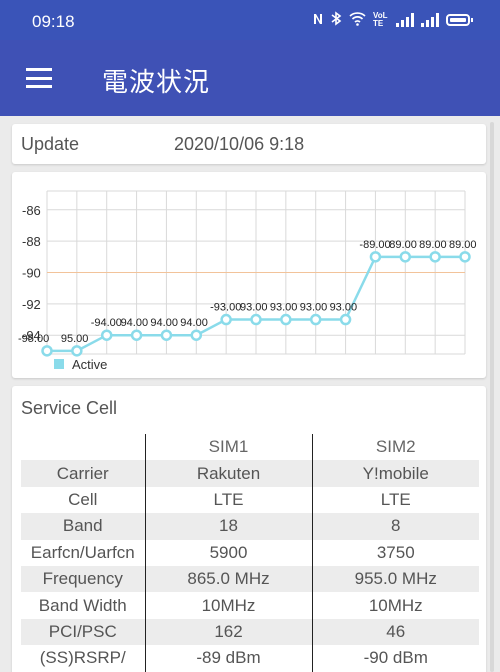  Describe the element at coordinates (225, 308) in the screenshot. I see `data-label: -93.00` at that location.